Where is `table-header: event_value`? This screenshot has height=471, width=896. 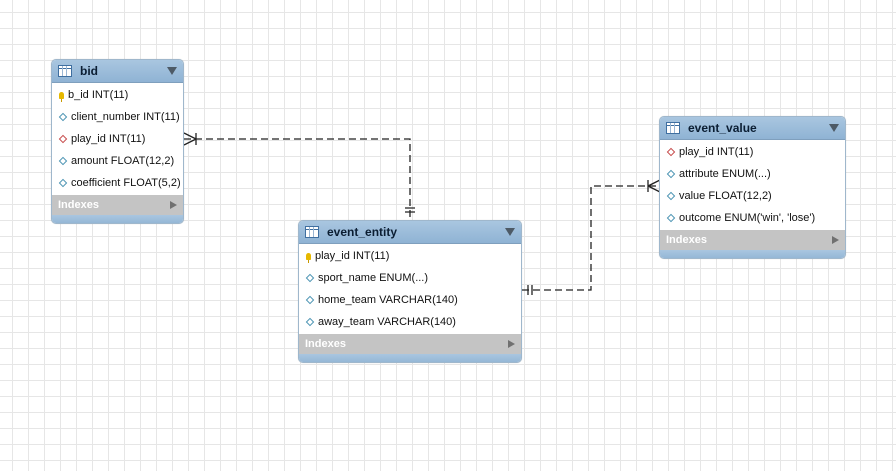
table-header: event_value is located at coordinates (752, 128).